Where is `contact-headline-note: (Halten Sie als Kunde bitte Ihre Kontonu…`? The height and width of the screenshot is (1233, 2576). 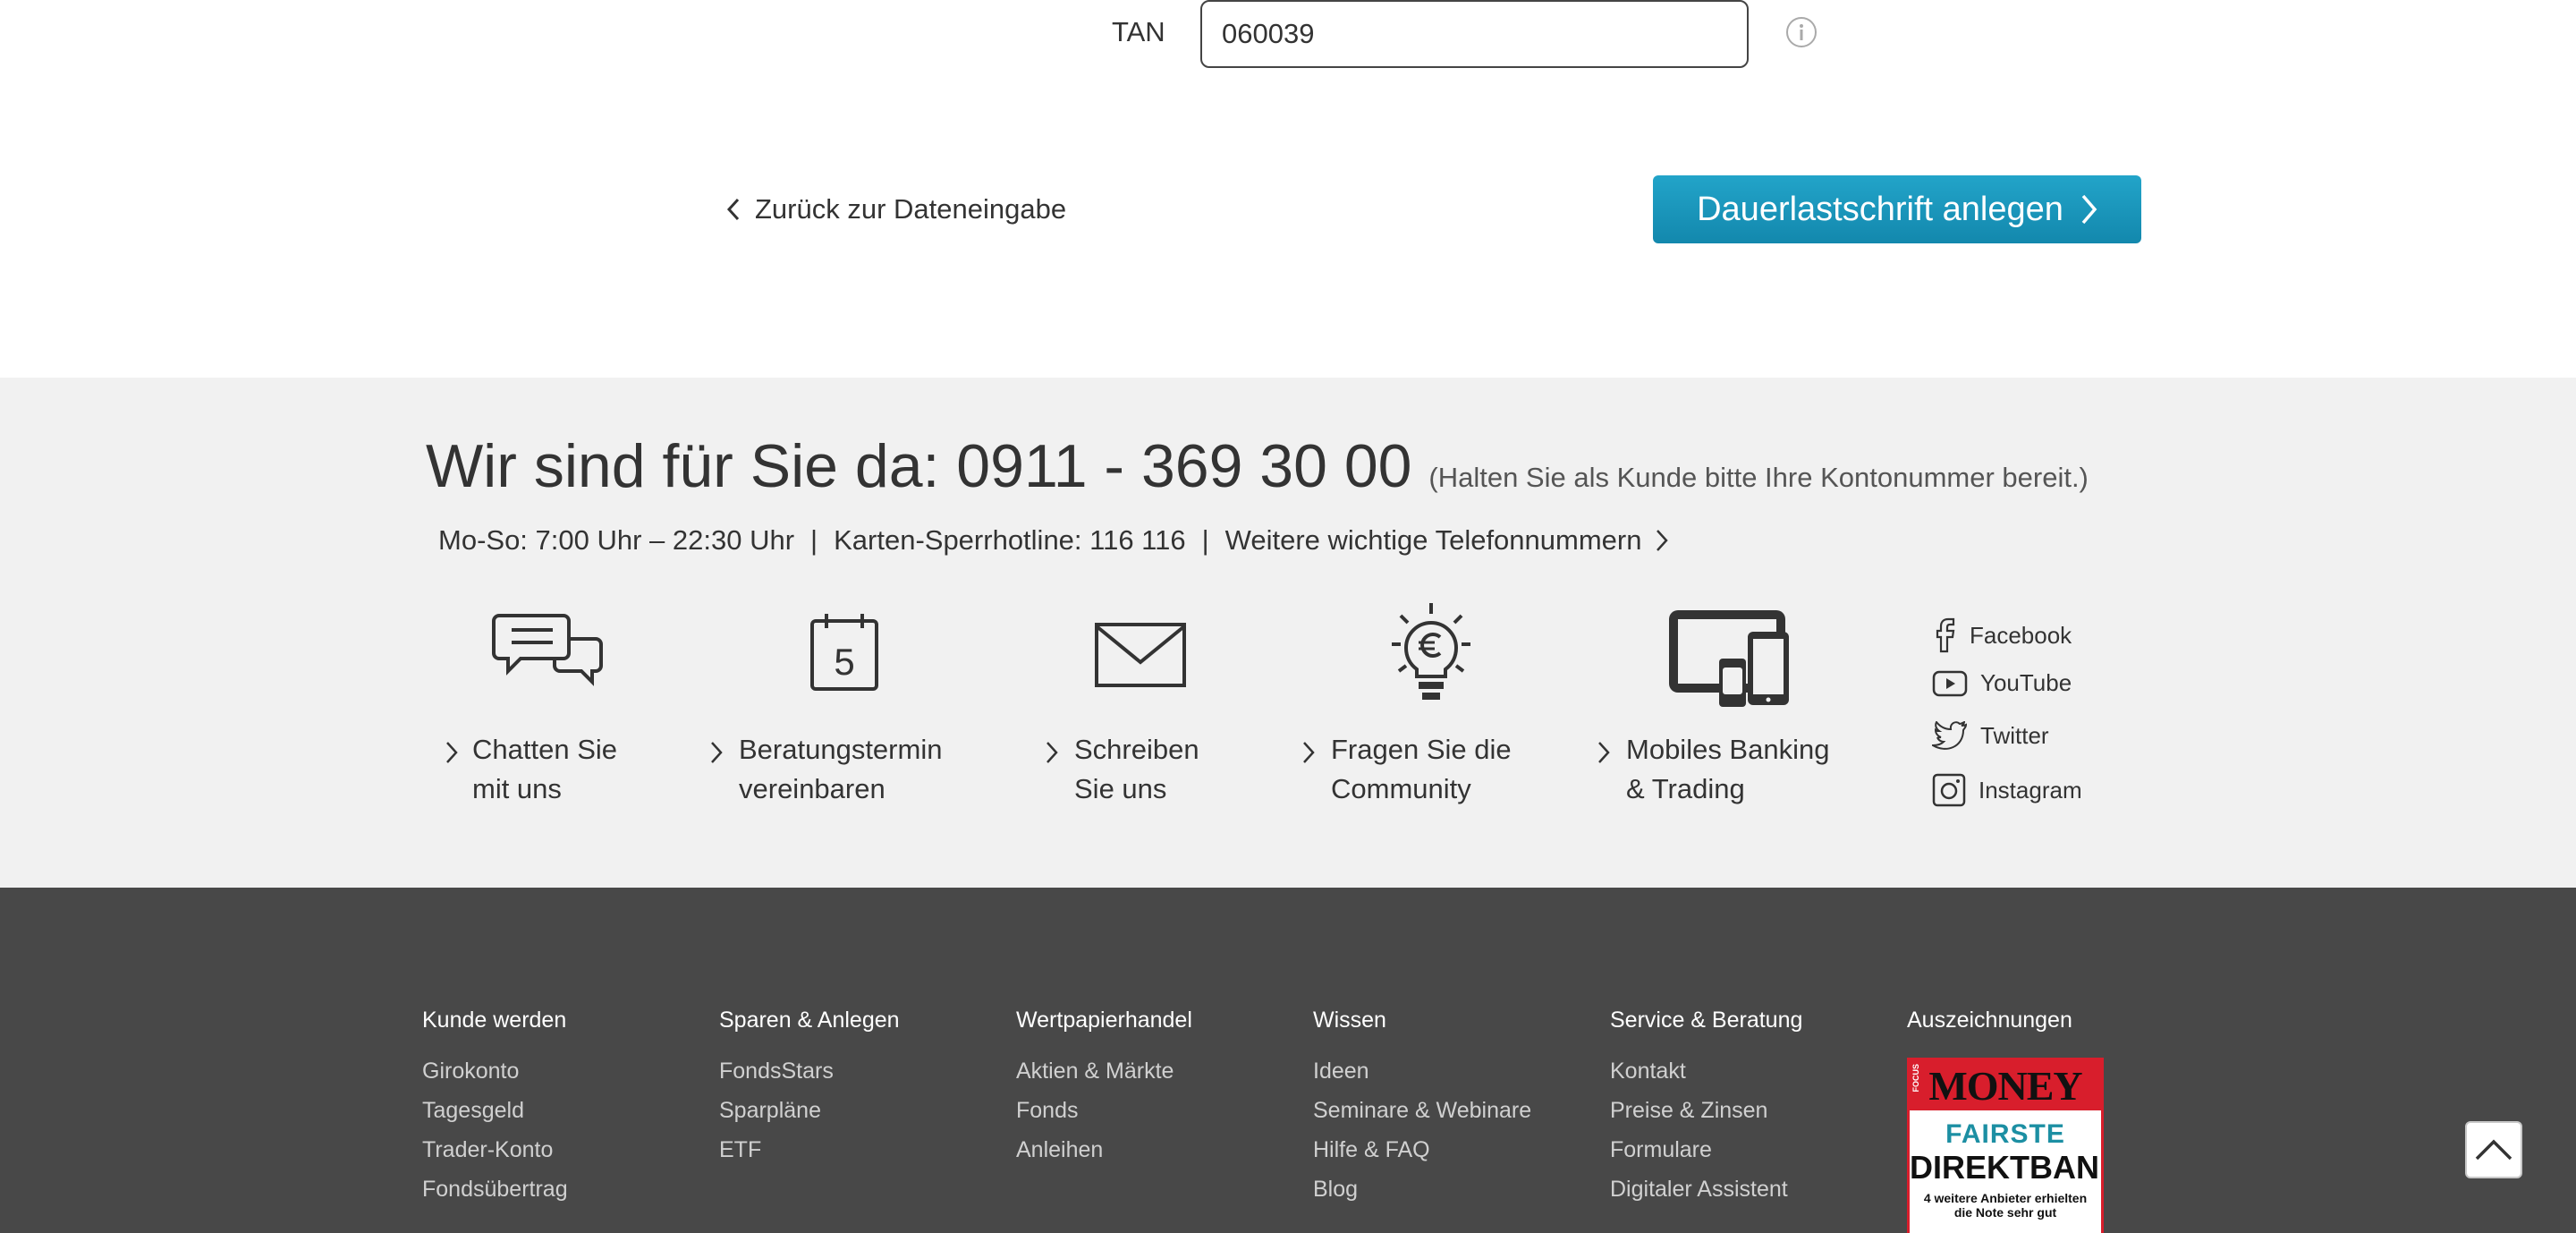
contact-headline-note: (Halten Sie als Kunde bitte Ihre Kontonu… is located at coordinates (1758, 477).